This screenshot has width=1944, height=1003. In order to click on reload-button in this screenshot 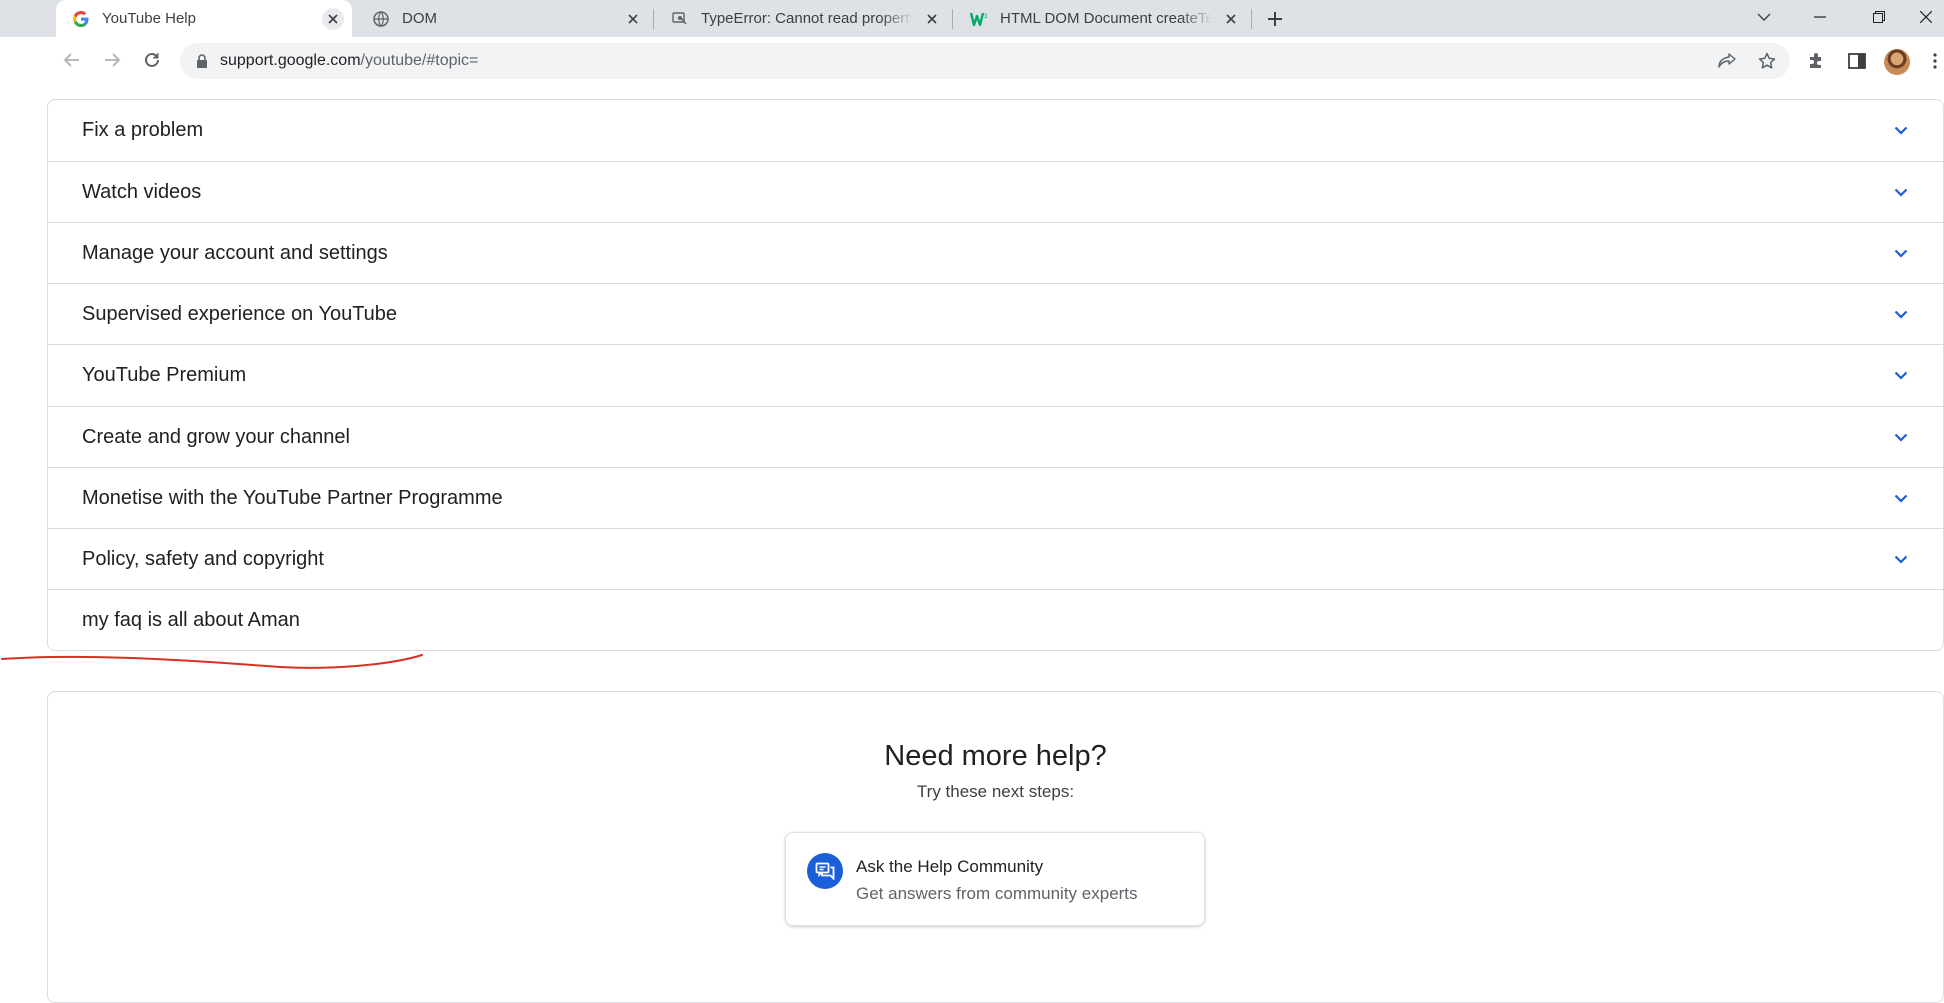, I will do `click(152, 60)`.